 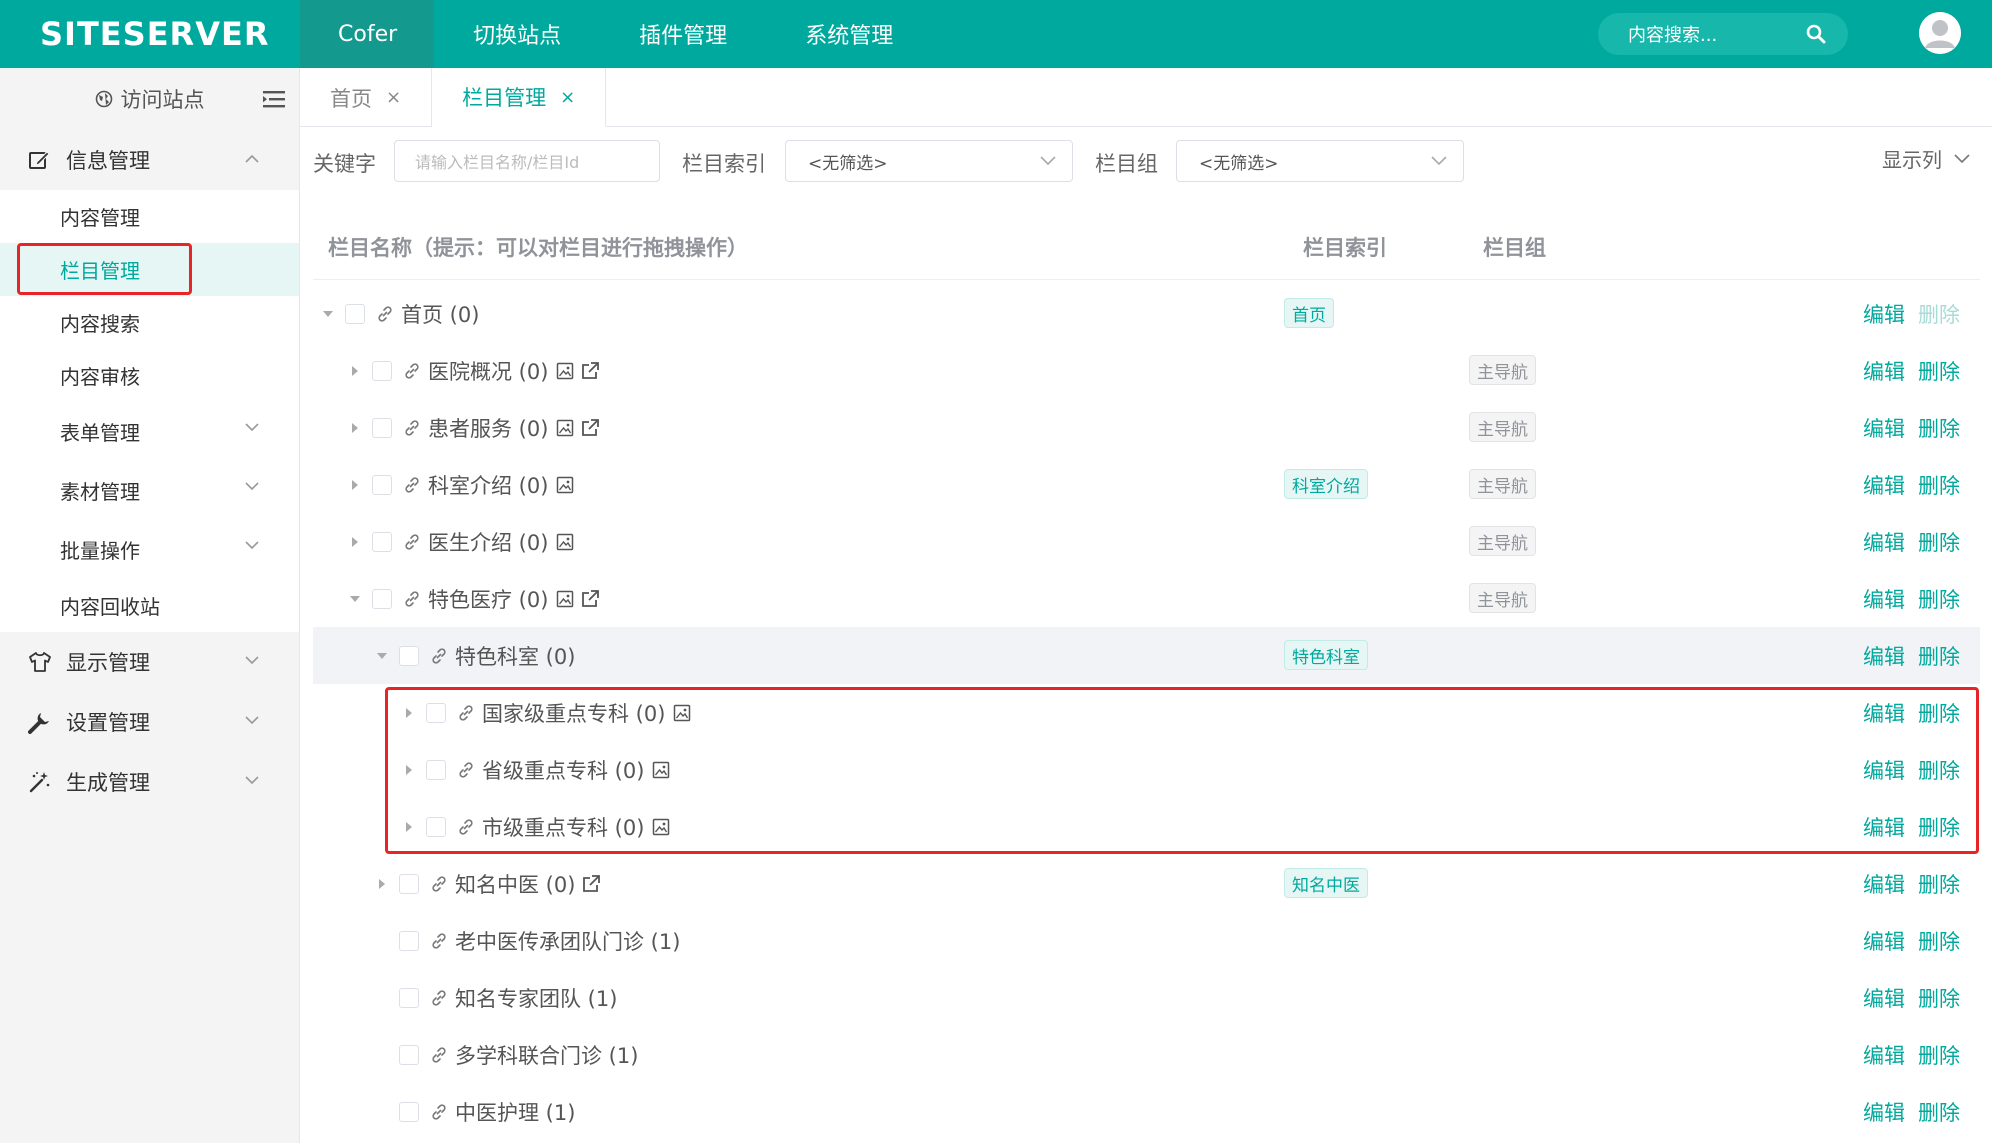 What do you see at coordinates (149, 375) in the screenshot?
I see `sidebar-item-content-review: 内容审核` at bounding box center [149, 375].